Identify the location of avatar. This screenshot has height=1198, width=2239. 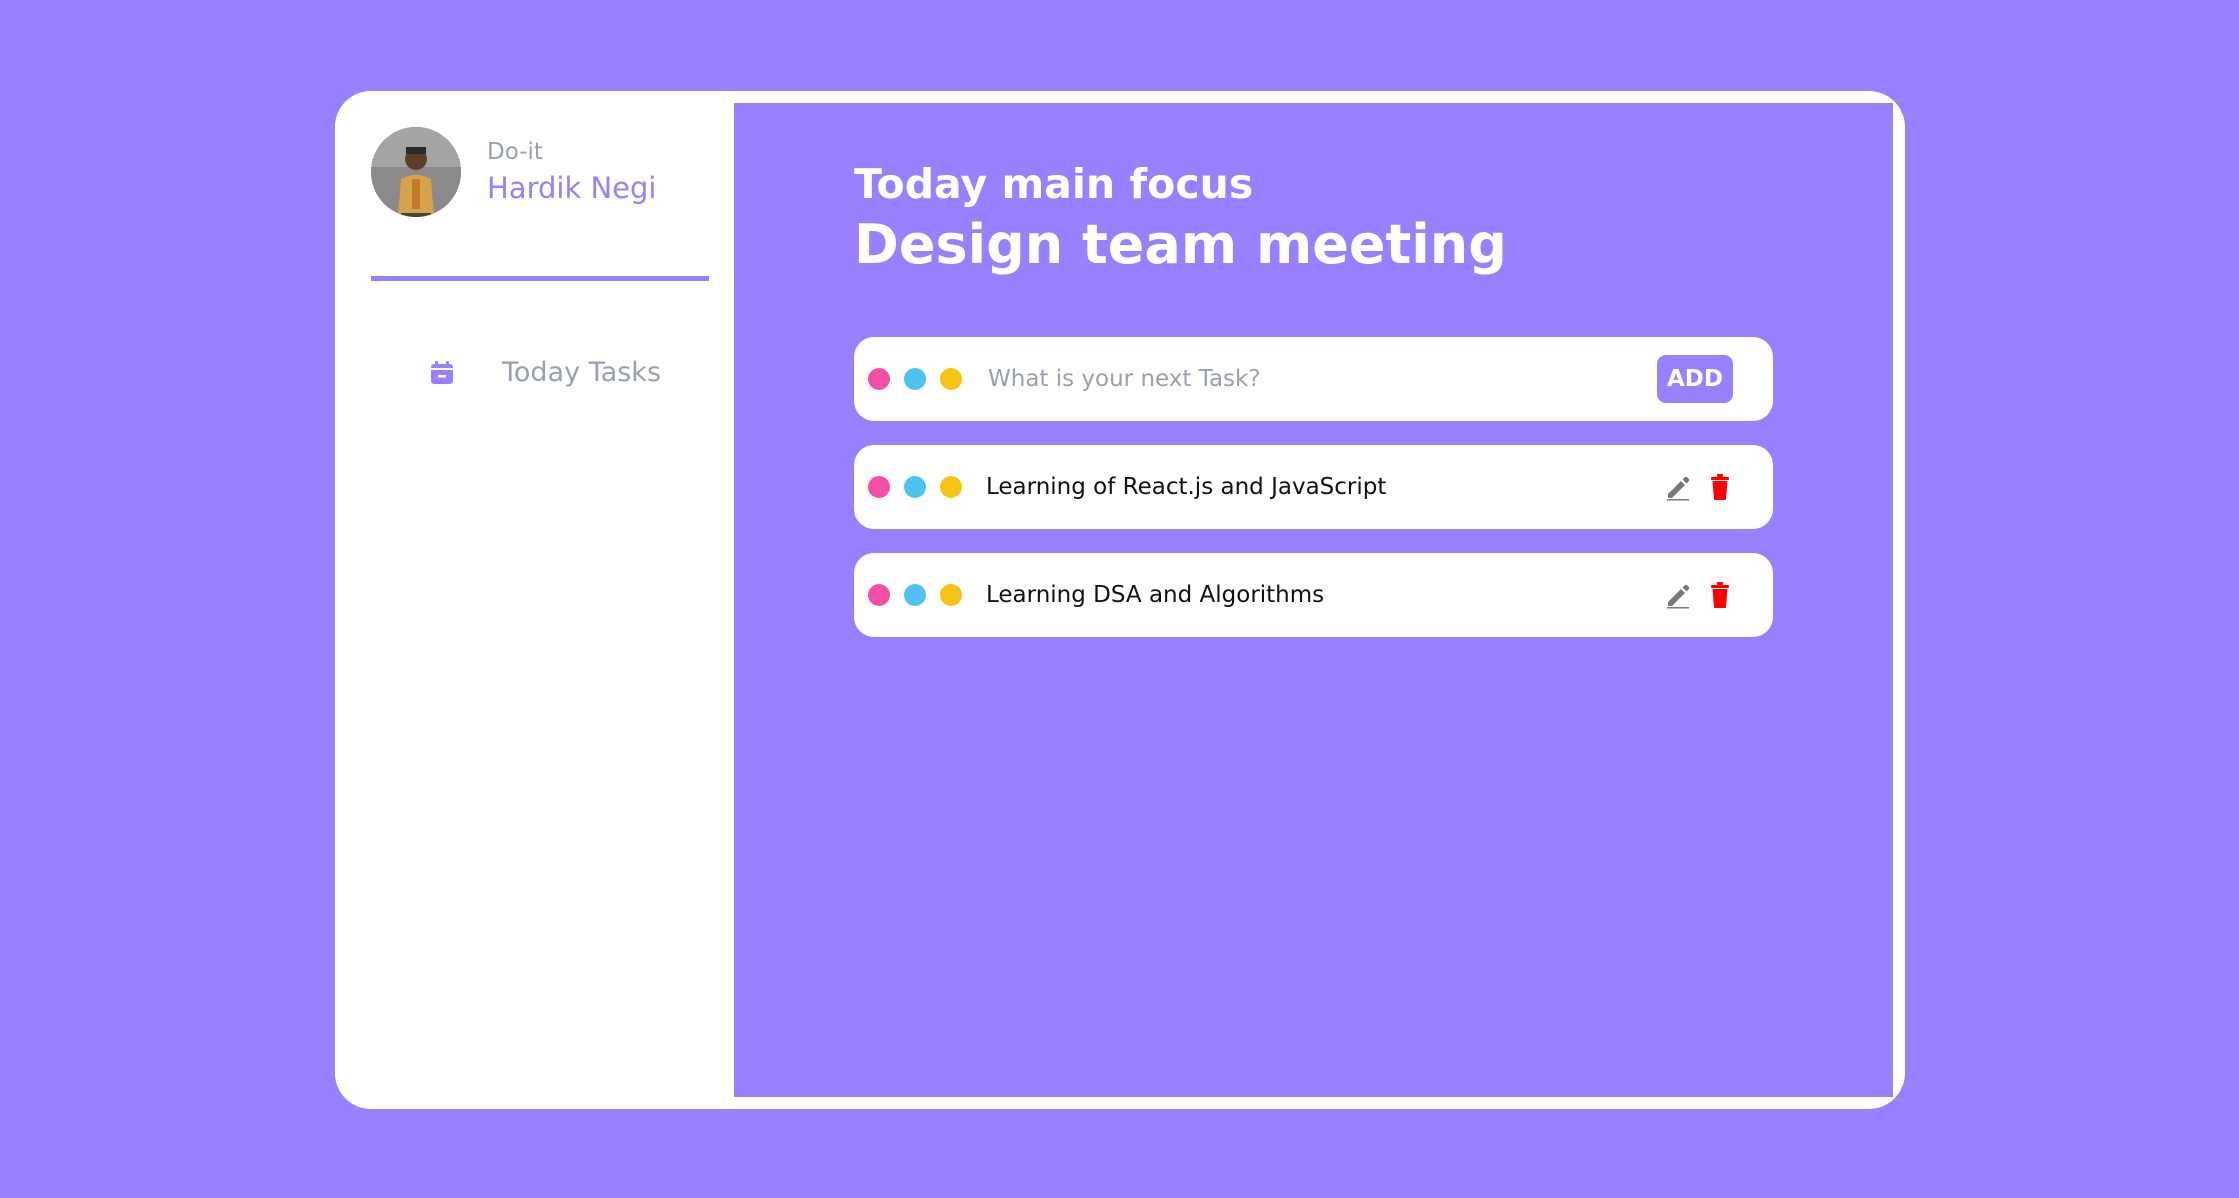
(416, 172).